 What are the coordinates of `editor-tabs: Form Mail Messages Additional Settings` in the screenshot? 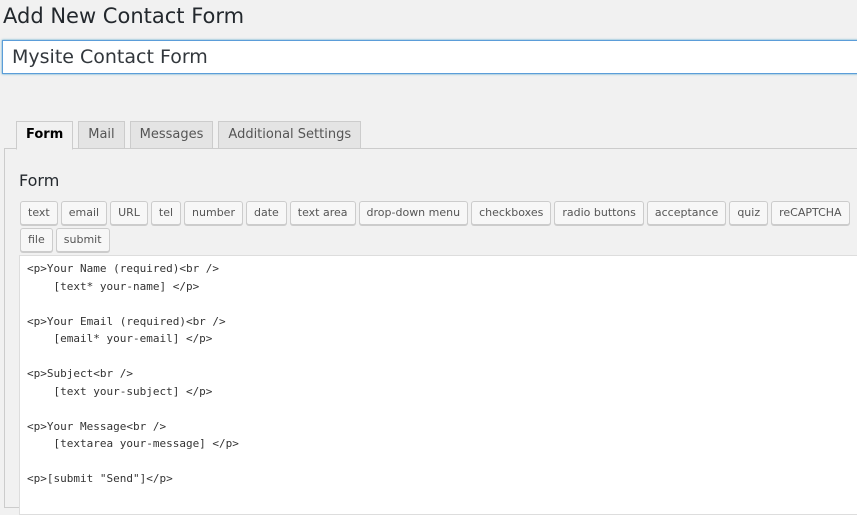 It's located at (189, 135).